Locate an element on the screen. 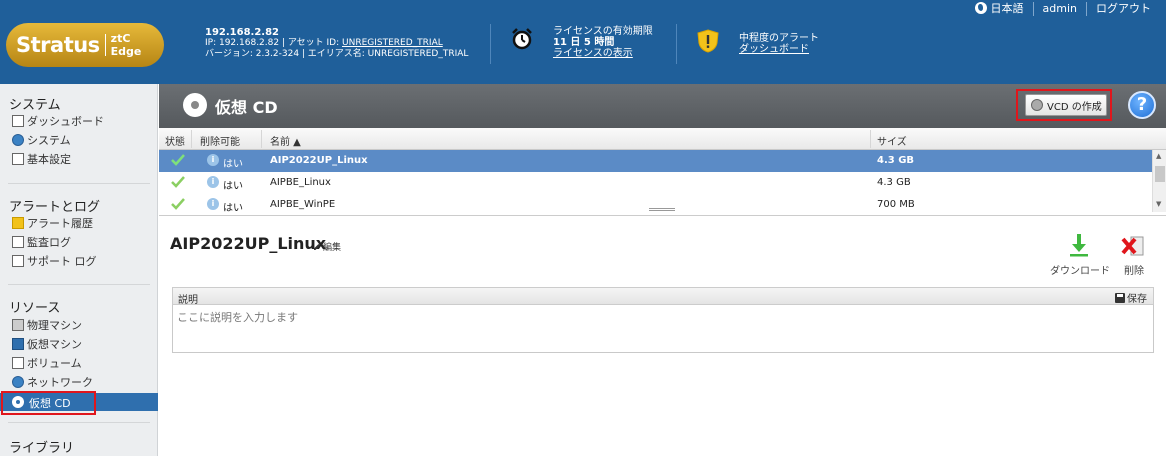 This screenshot has height=456, width=1166. sidebar-item-volumes: ボリューム is located at coordinates (47, 363).